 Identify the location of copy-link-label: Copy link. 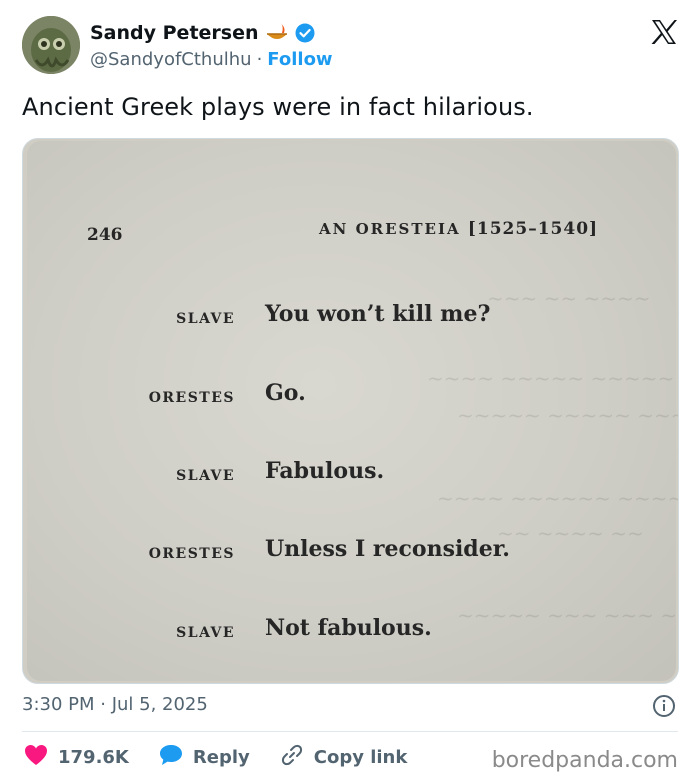
(360, 757).